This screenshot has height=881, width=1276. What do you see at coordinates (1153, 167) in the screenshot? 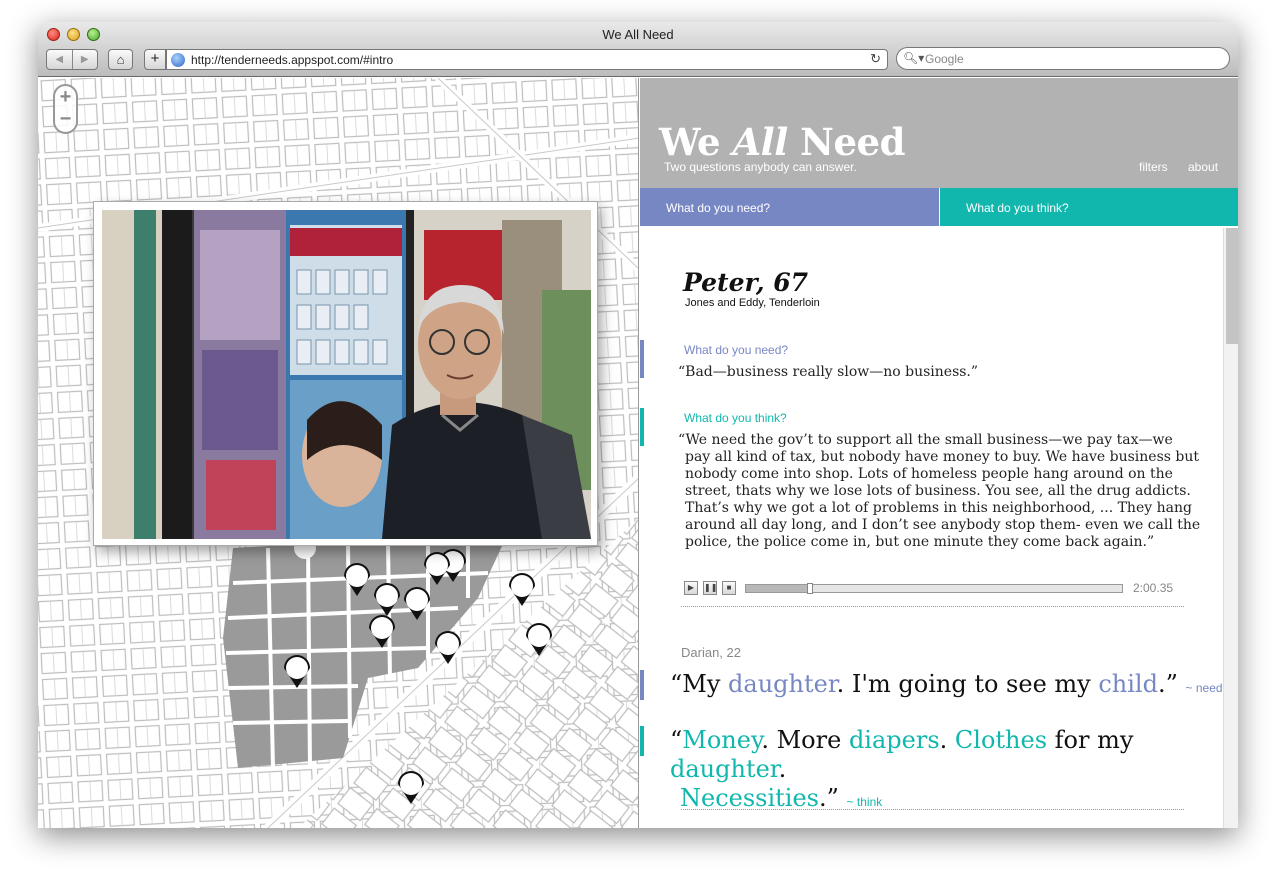
I see `filters-link: filters` at bounding box center [1153, 167].